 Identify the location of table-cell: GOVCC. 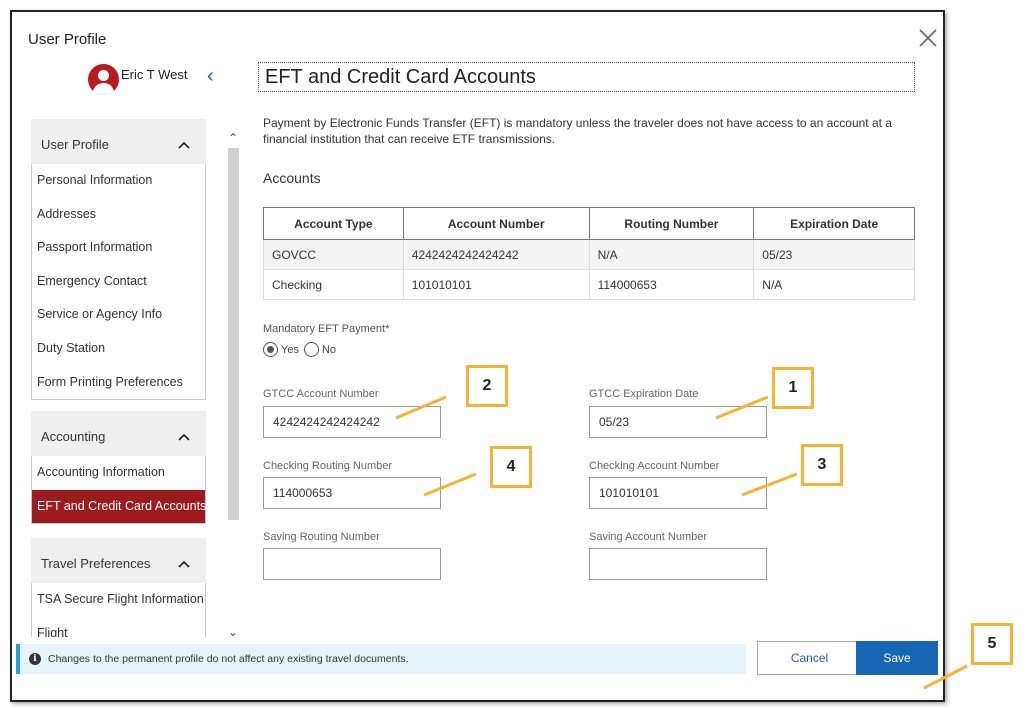
(333, 254).